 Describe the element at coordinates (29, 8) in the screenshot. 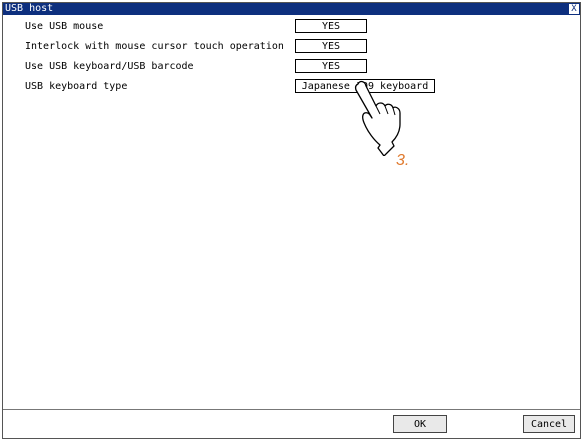

I see `window-title: USB host` at that location.